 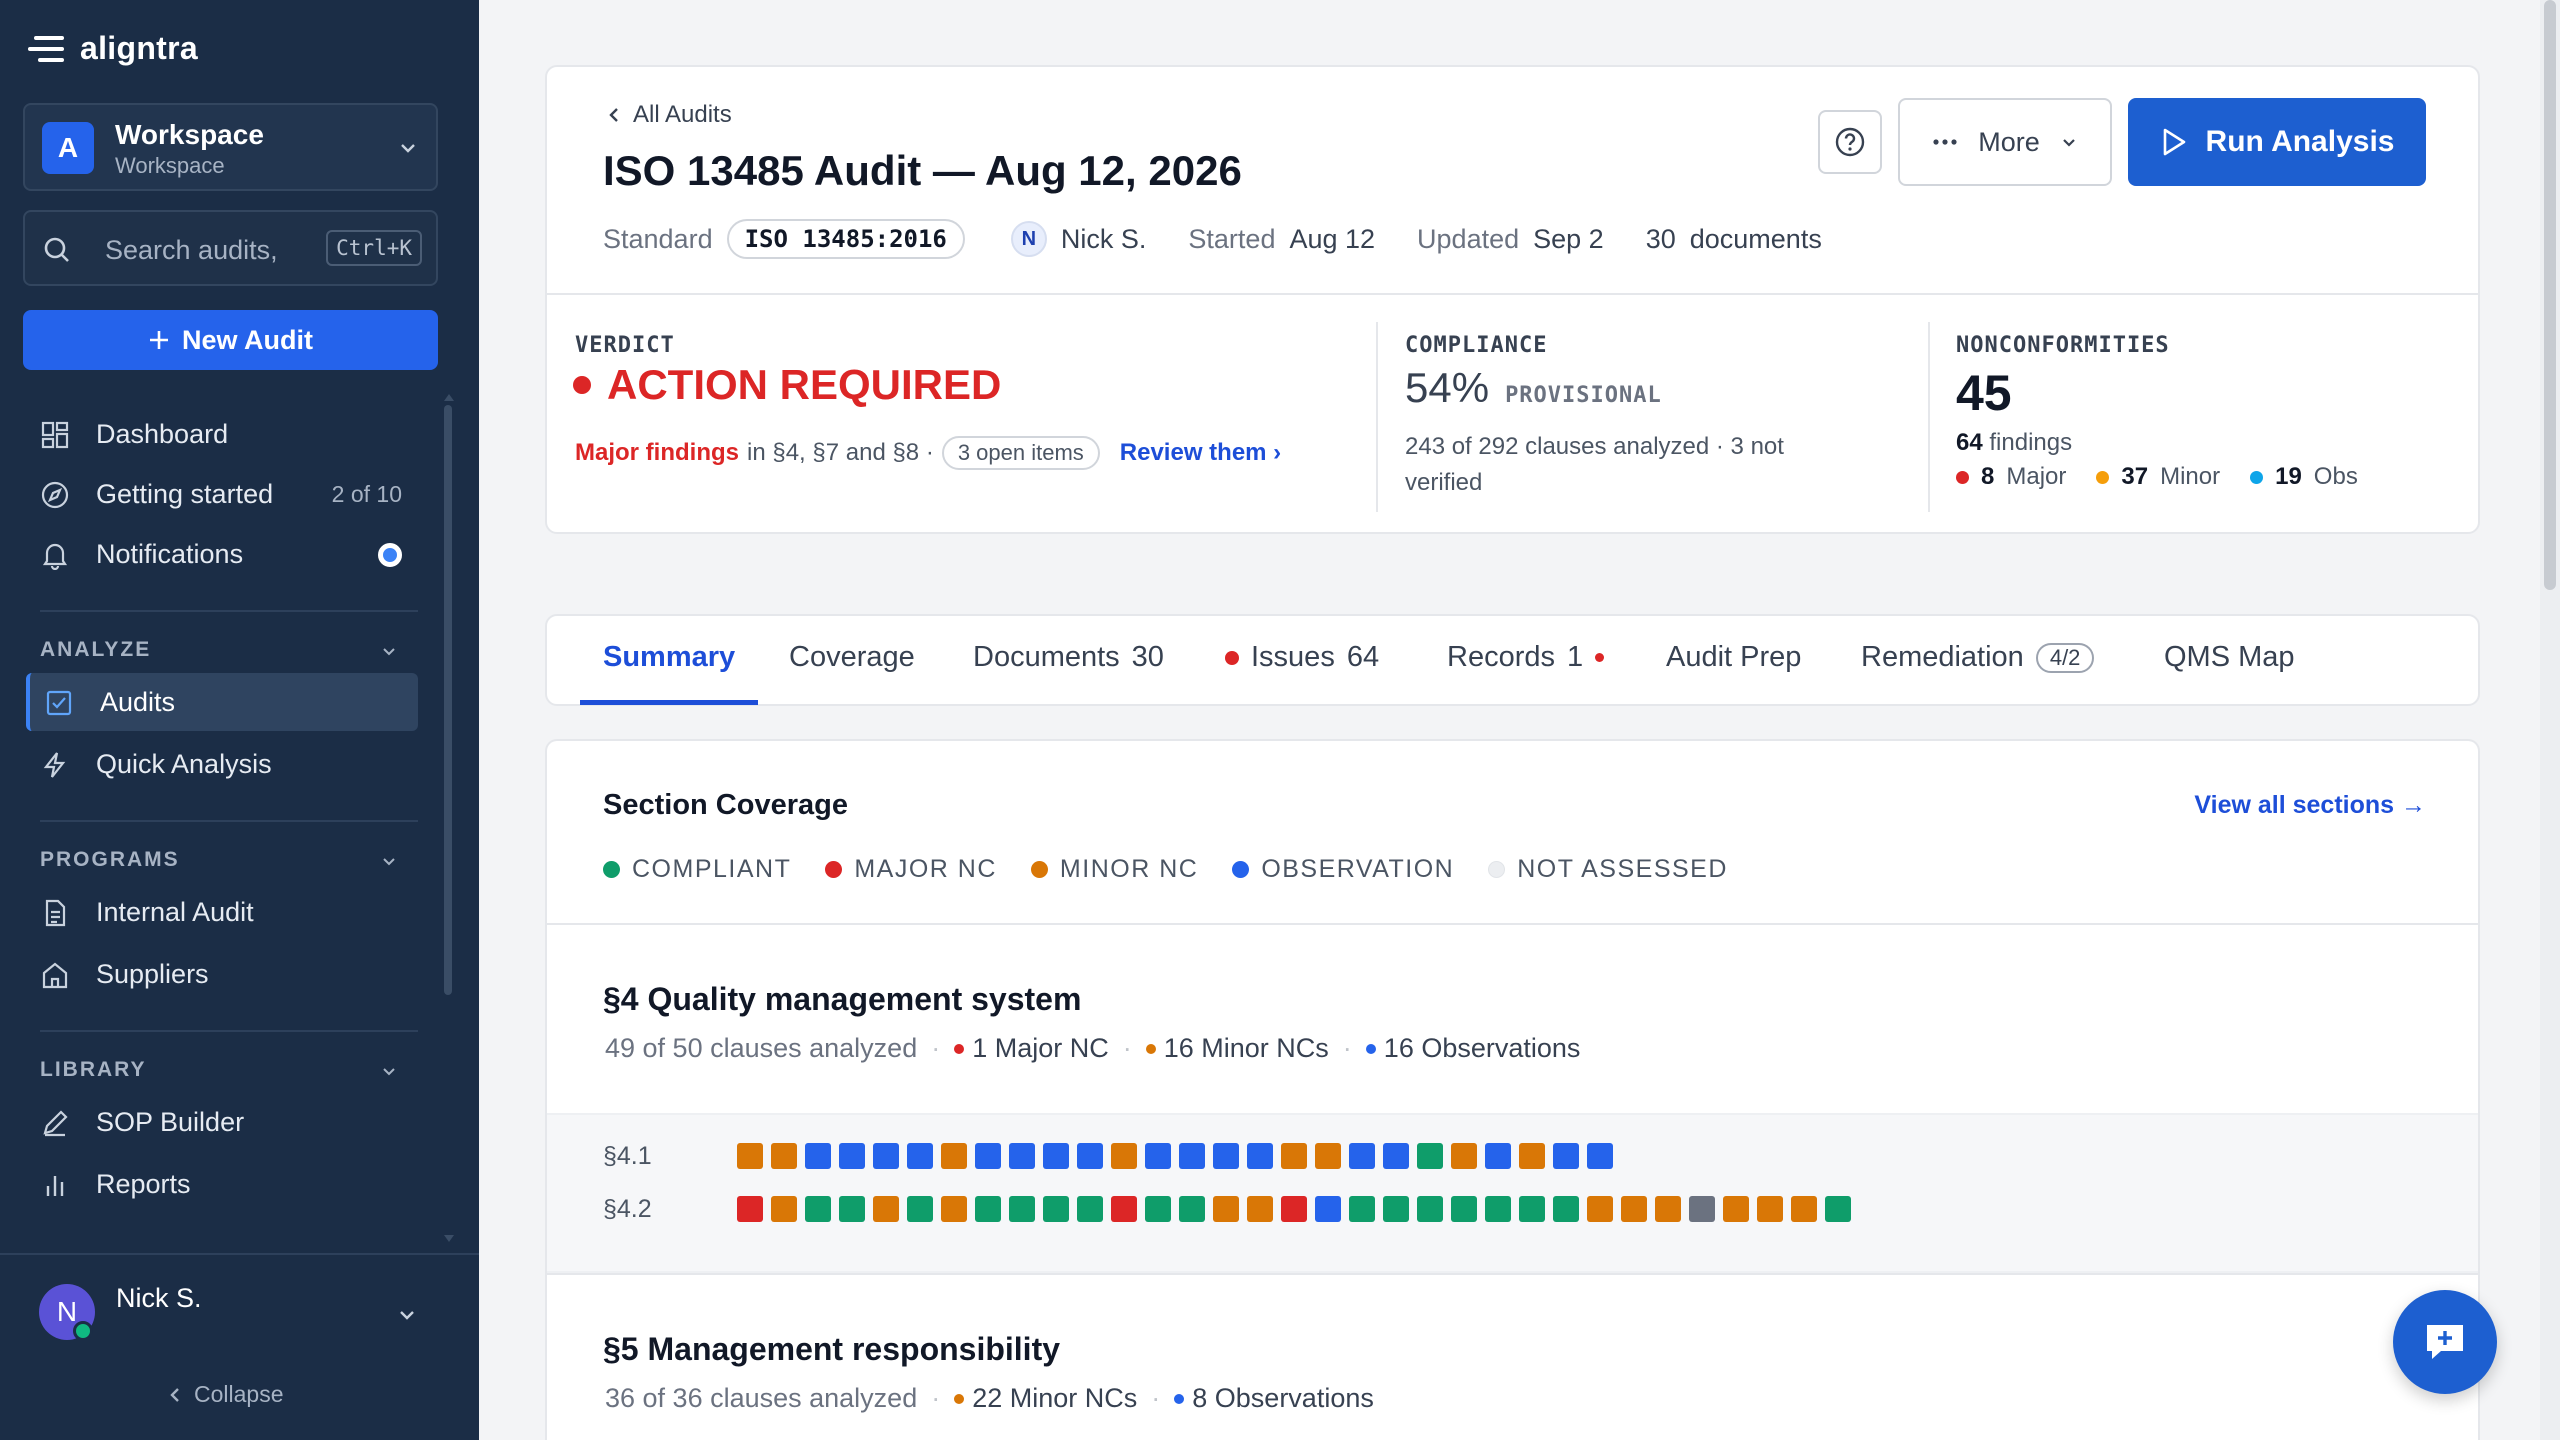 What do you see at coordinates (222, 1122) in the screenshot?
I see `sidebar-item-sop-builder: SOP Builder` at bounding box center [222, 1122].